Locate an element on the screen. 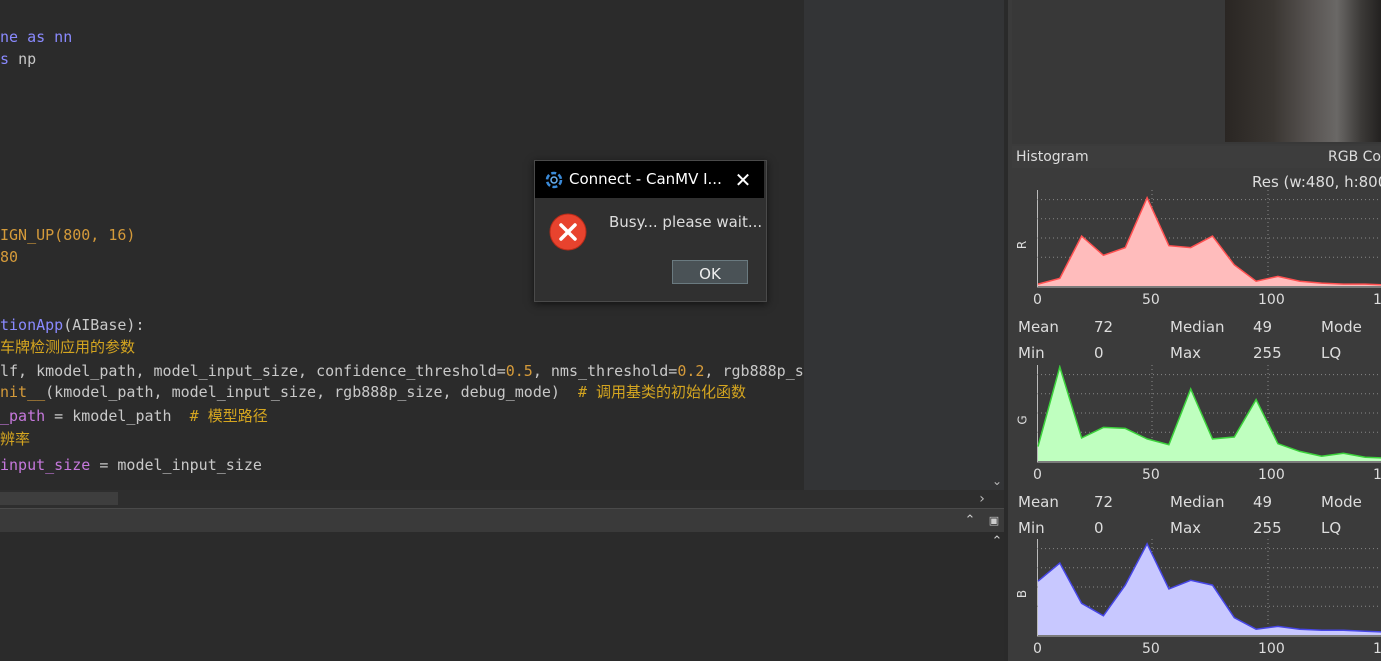  code-token: , rgb888p_size=[224,22 is located at coordinates (754, 371).